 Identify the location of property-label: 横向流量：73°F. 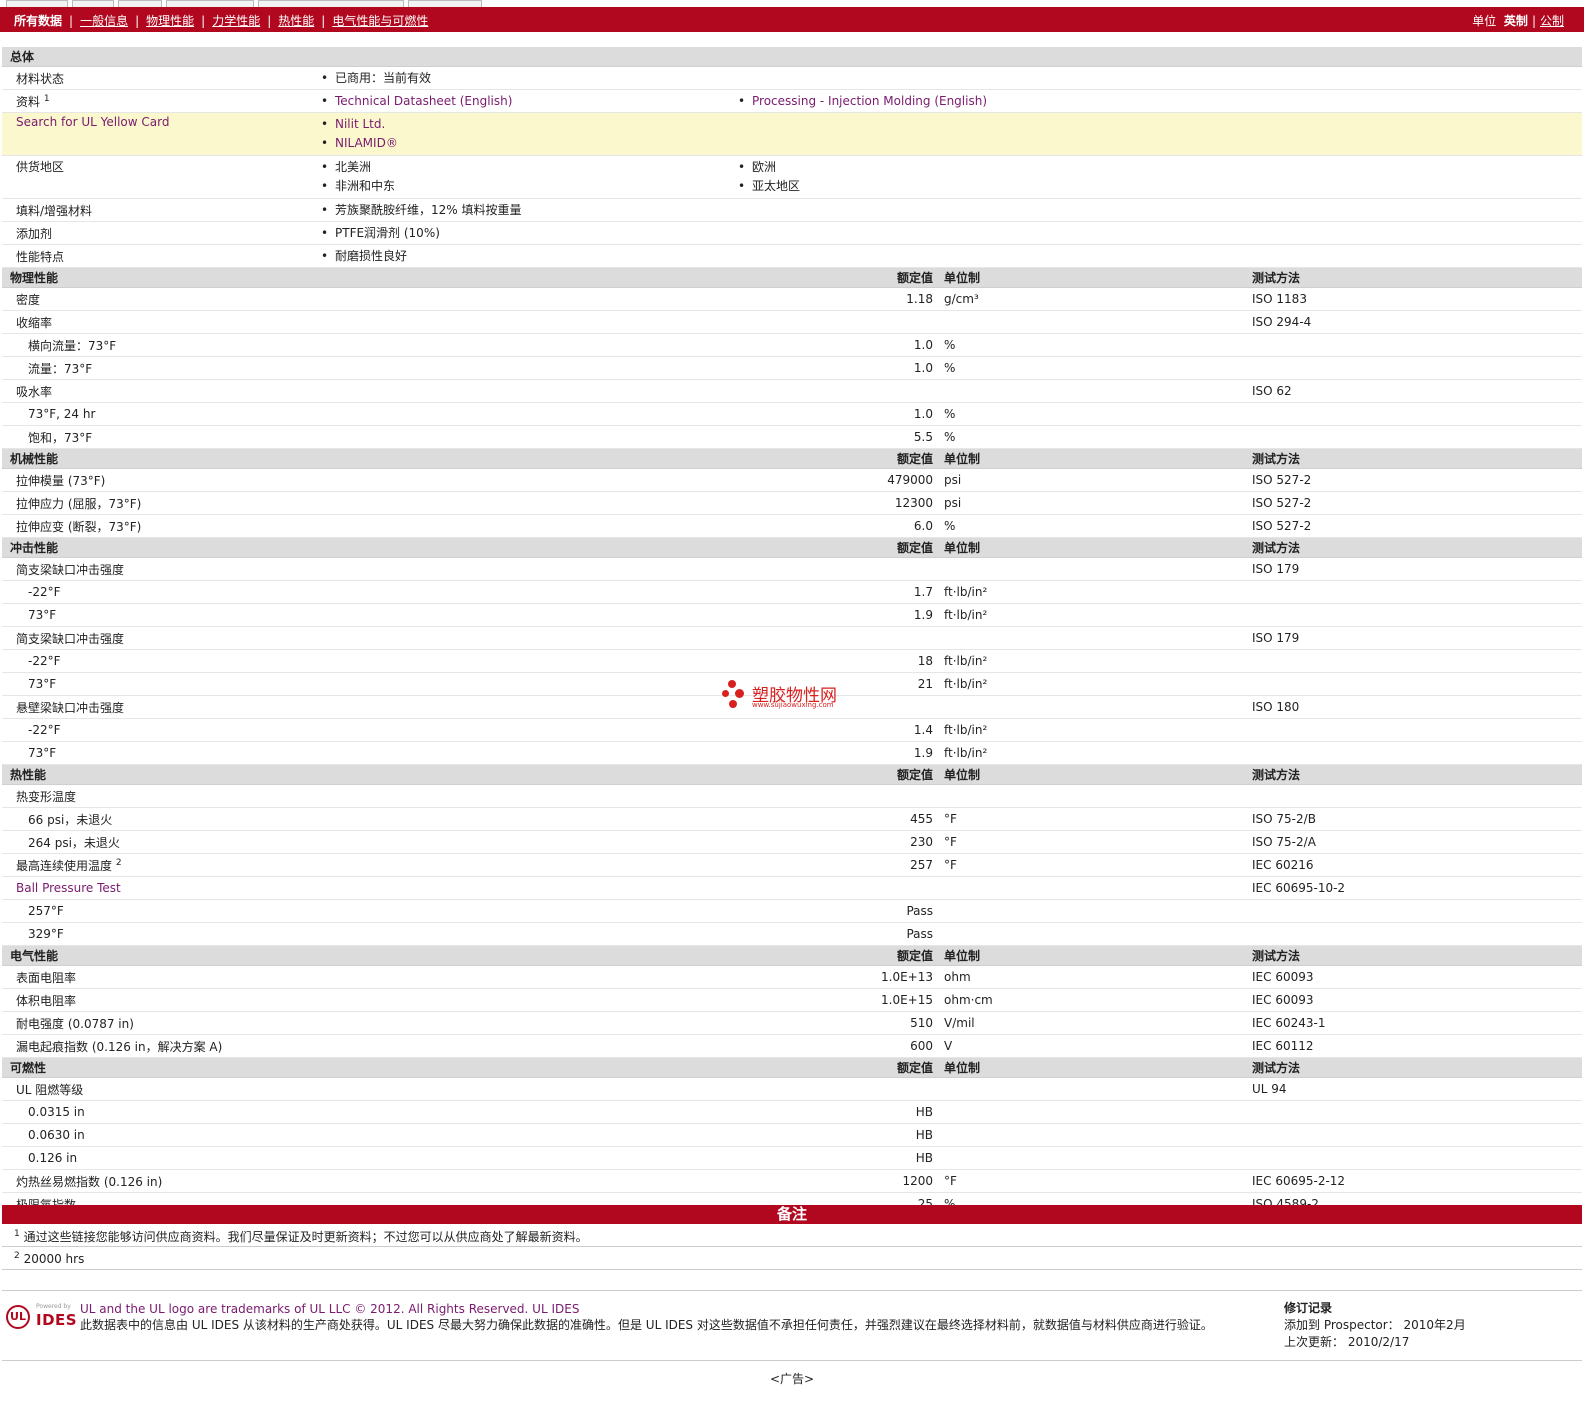
(72, 345).